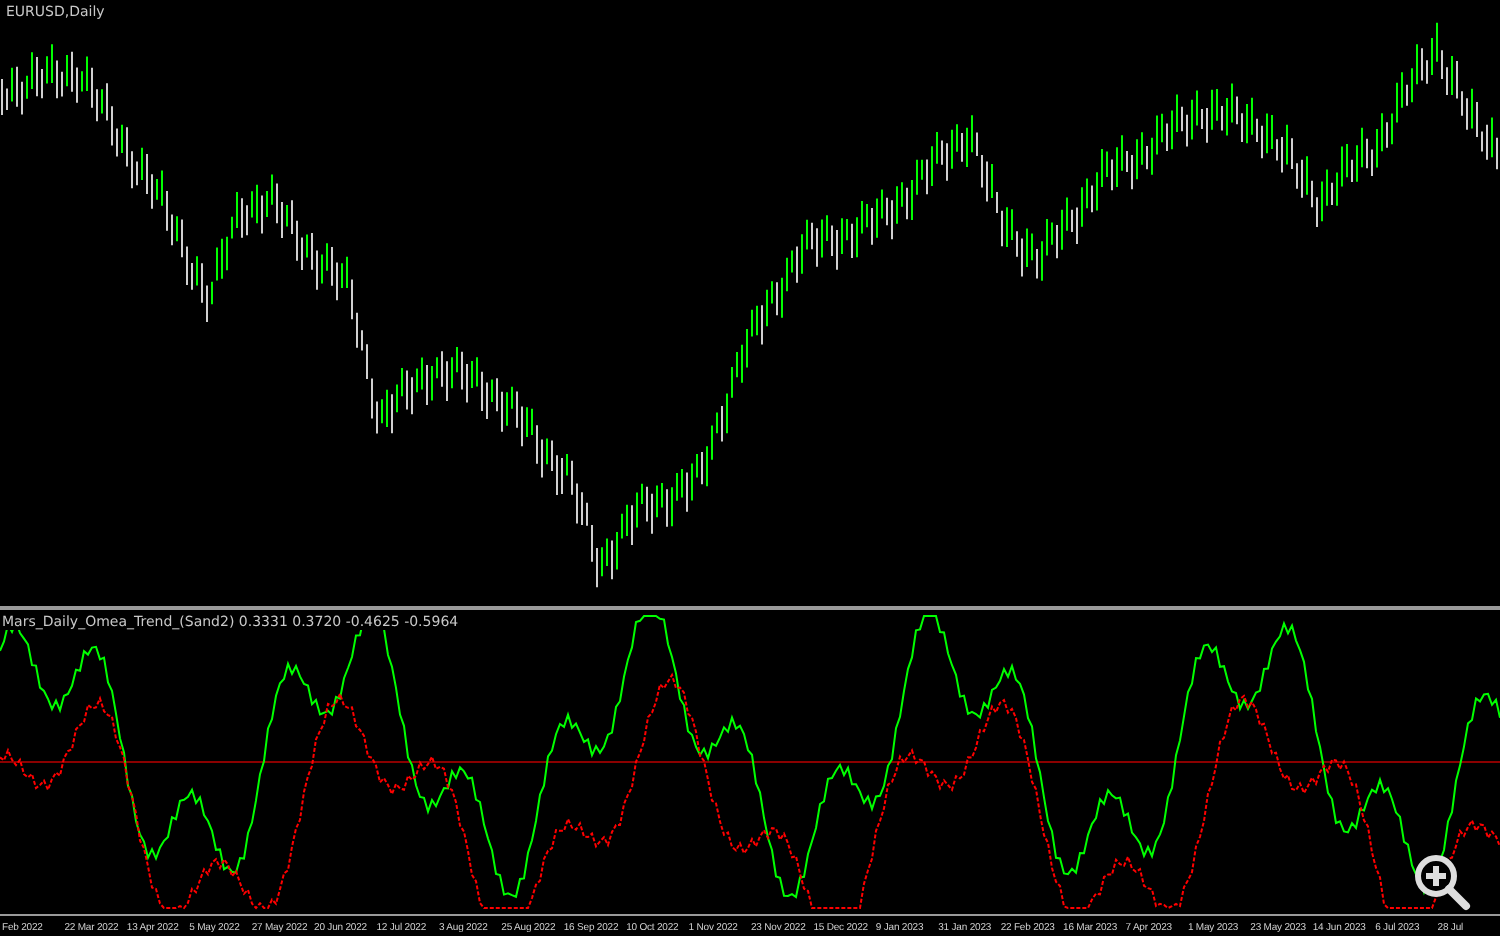 The height and width of the screenshot is (936, 1500). I want to click on zoom-in-icon, so click(1442, 882).